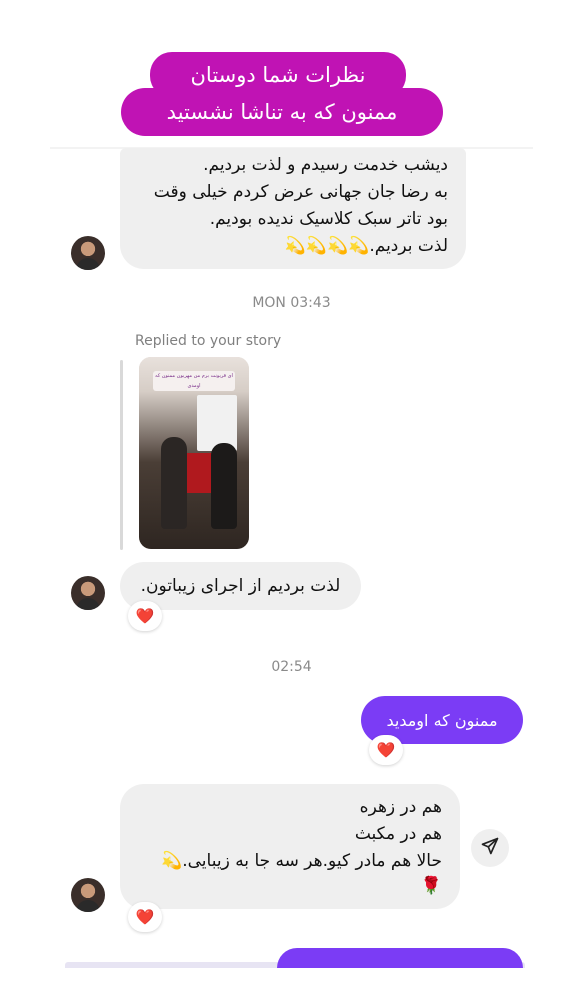 This screenshot has height=1000, width=563. Describe the element at coordinates (282, 112) in the screenshot. I see `overlay-title-line-2: ممنون که به تناشا نشستید` at that location.